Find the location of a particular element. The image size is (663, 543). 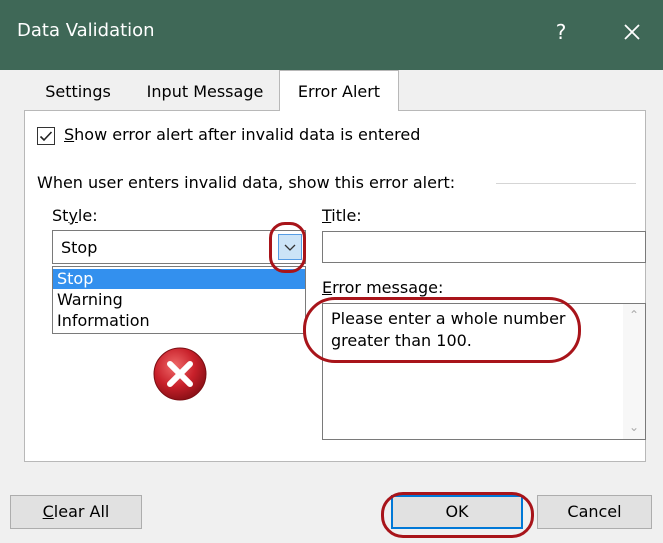

style-select: Stop is located at coordinates (179, 247).